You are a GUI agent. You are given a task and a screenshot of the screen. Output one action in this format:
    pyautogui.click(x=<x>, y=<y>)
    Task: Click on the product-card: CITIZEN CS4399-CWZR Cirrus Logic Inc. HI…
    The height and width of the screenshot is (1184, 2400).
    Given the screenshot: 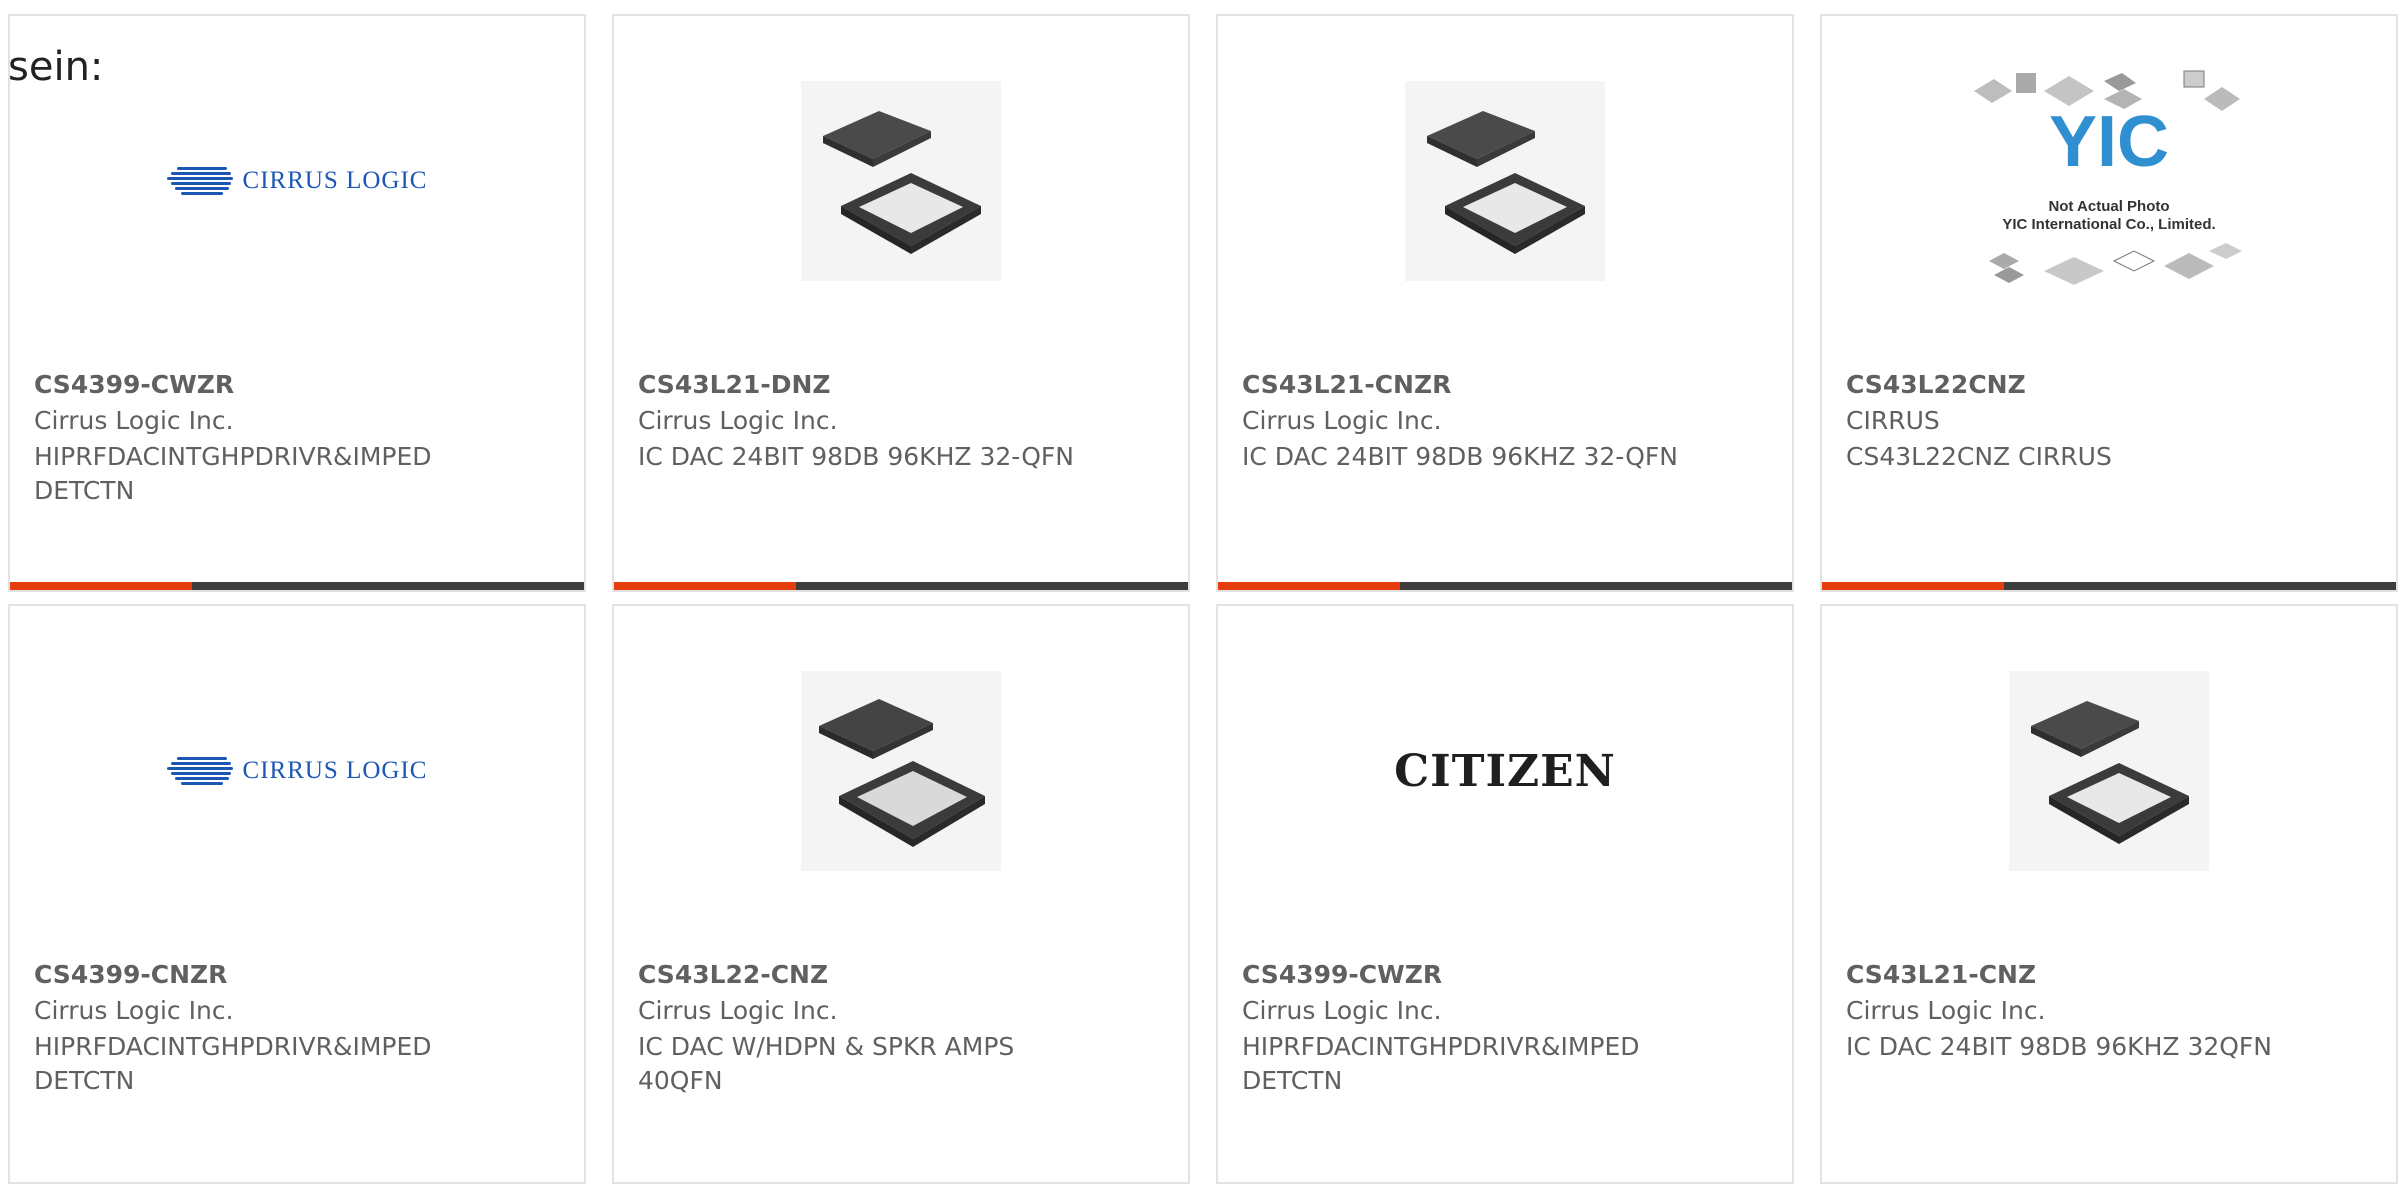 What is the action you would take?
    pyautogui.click(x=1505, y=894)
    